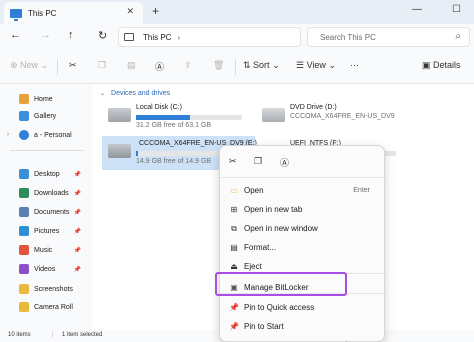 The image size is (474, 342). I want to click on sidebar-item-music: Music 📌, so click(46, 250).